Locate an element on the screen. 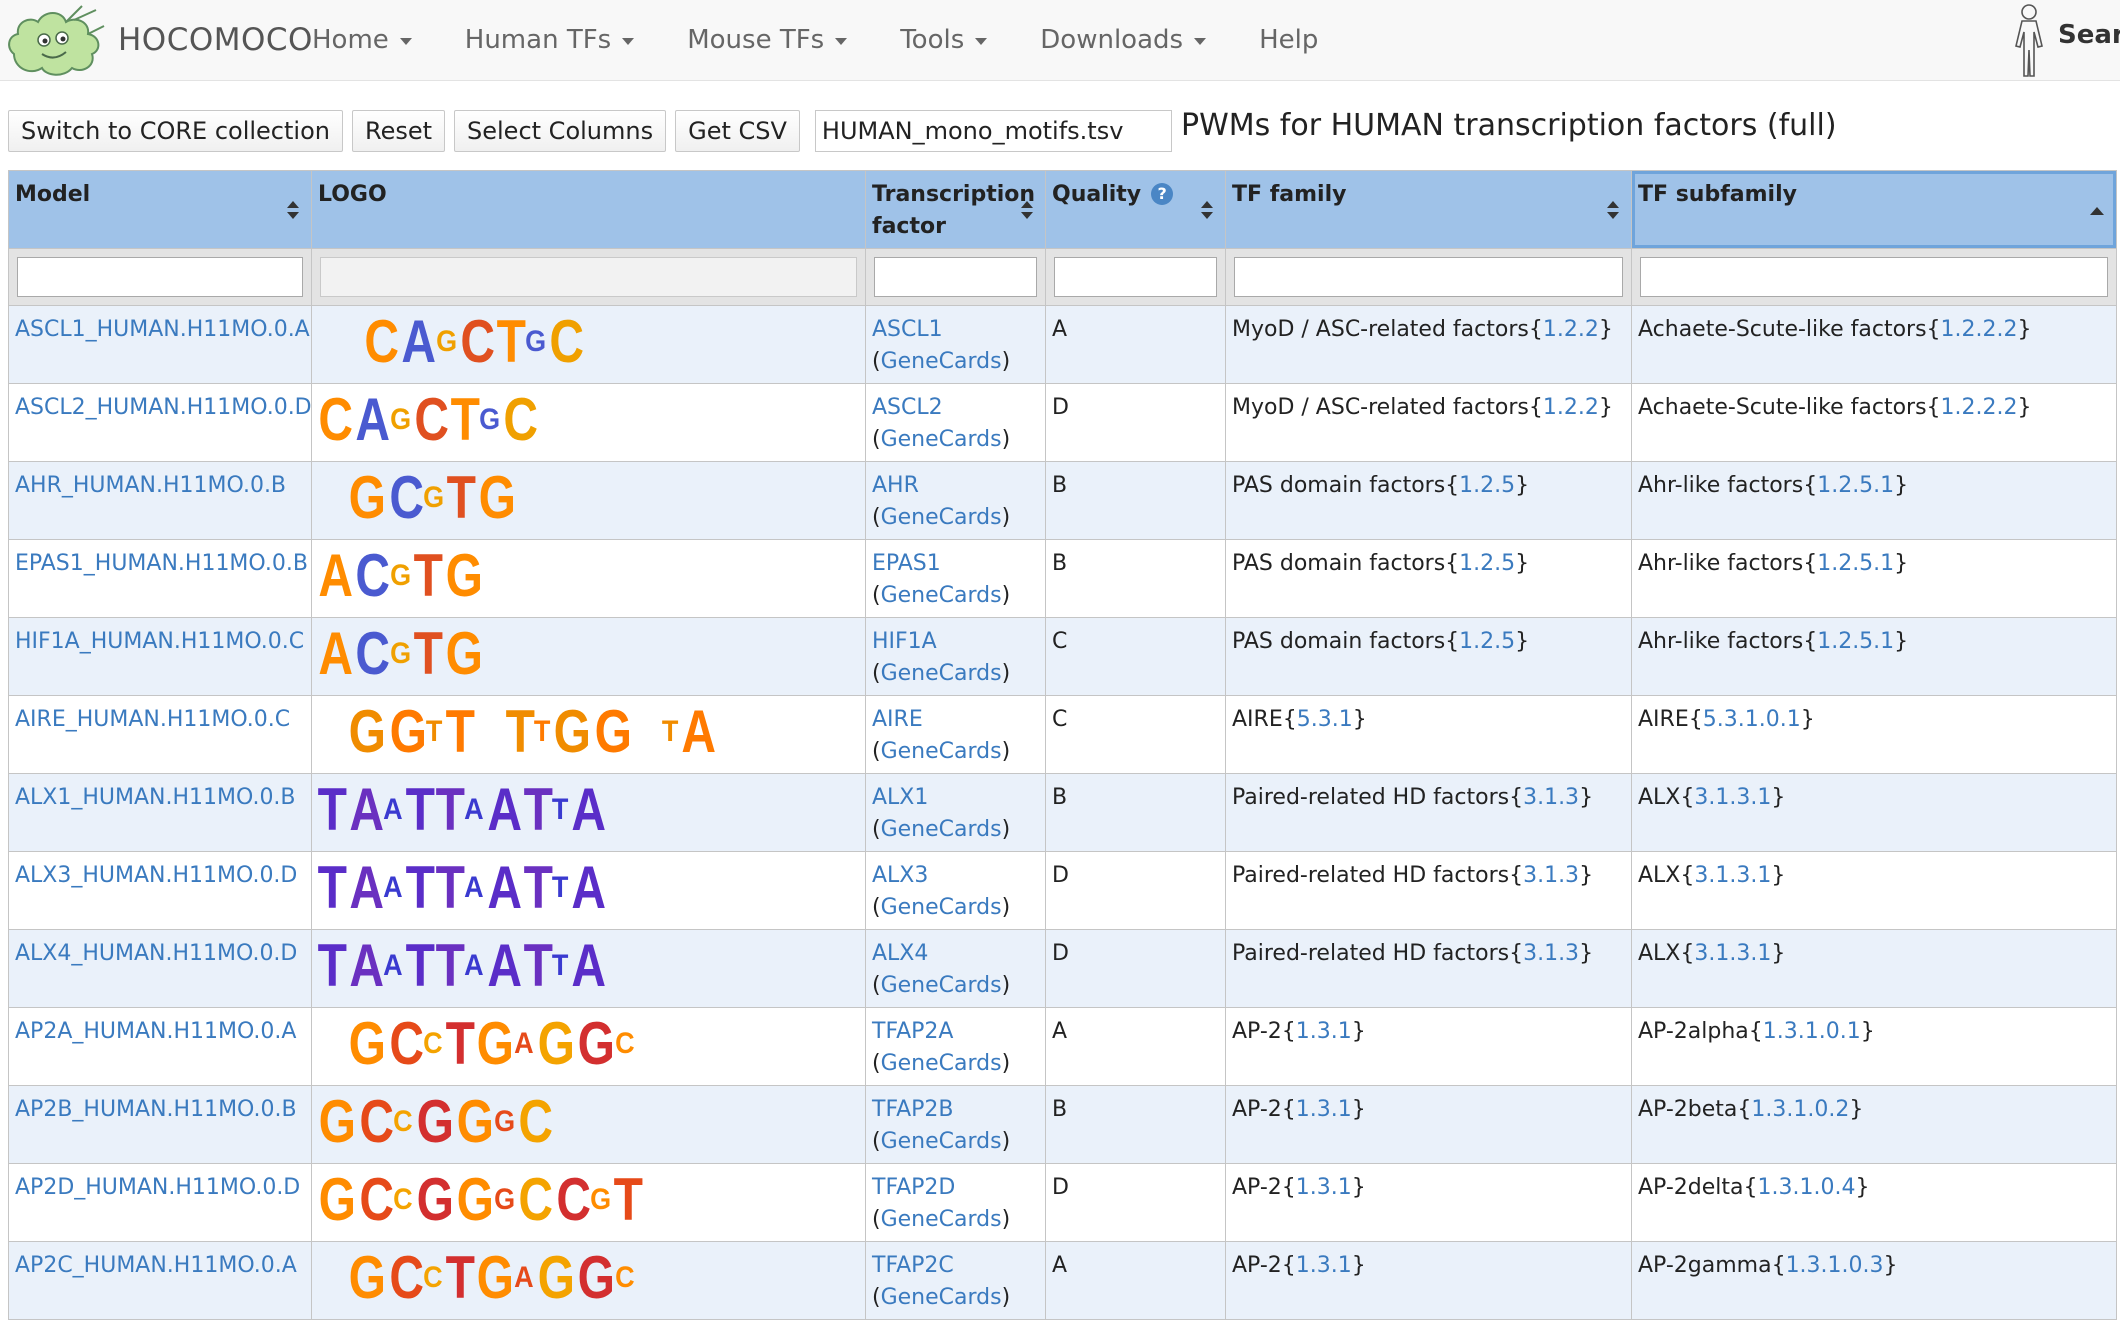 The image size is (2120, 1324). nav-item-tools: Tools is located at coordinates (944, 40).